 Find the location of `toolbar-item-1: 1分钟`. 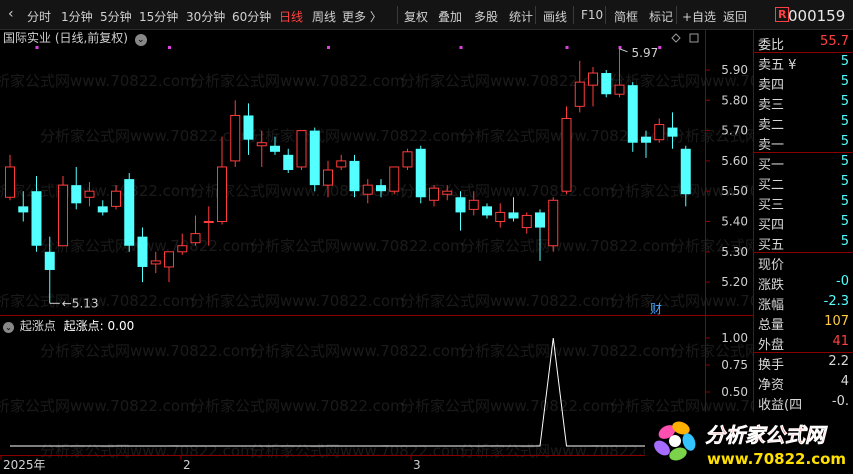

toolbar-item-1: 1分钟 is located at coordinates (77, 16).